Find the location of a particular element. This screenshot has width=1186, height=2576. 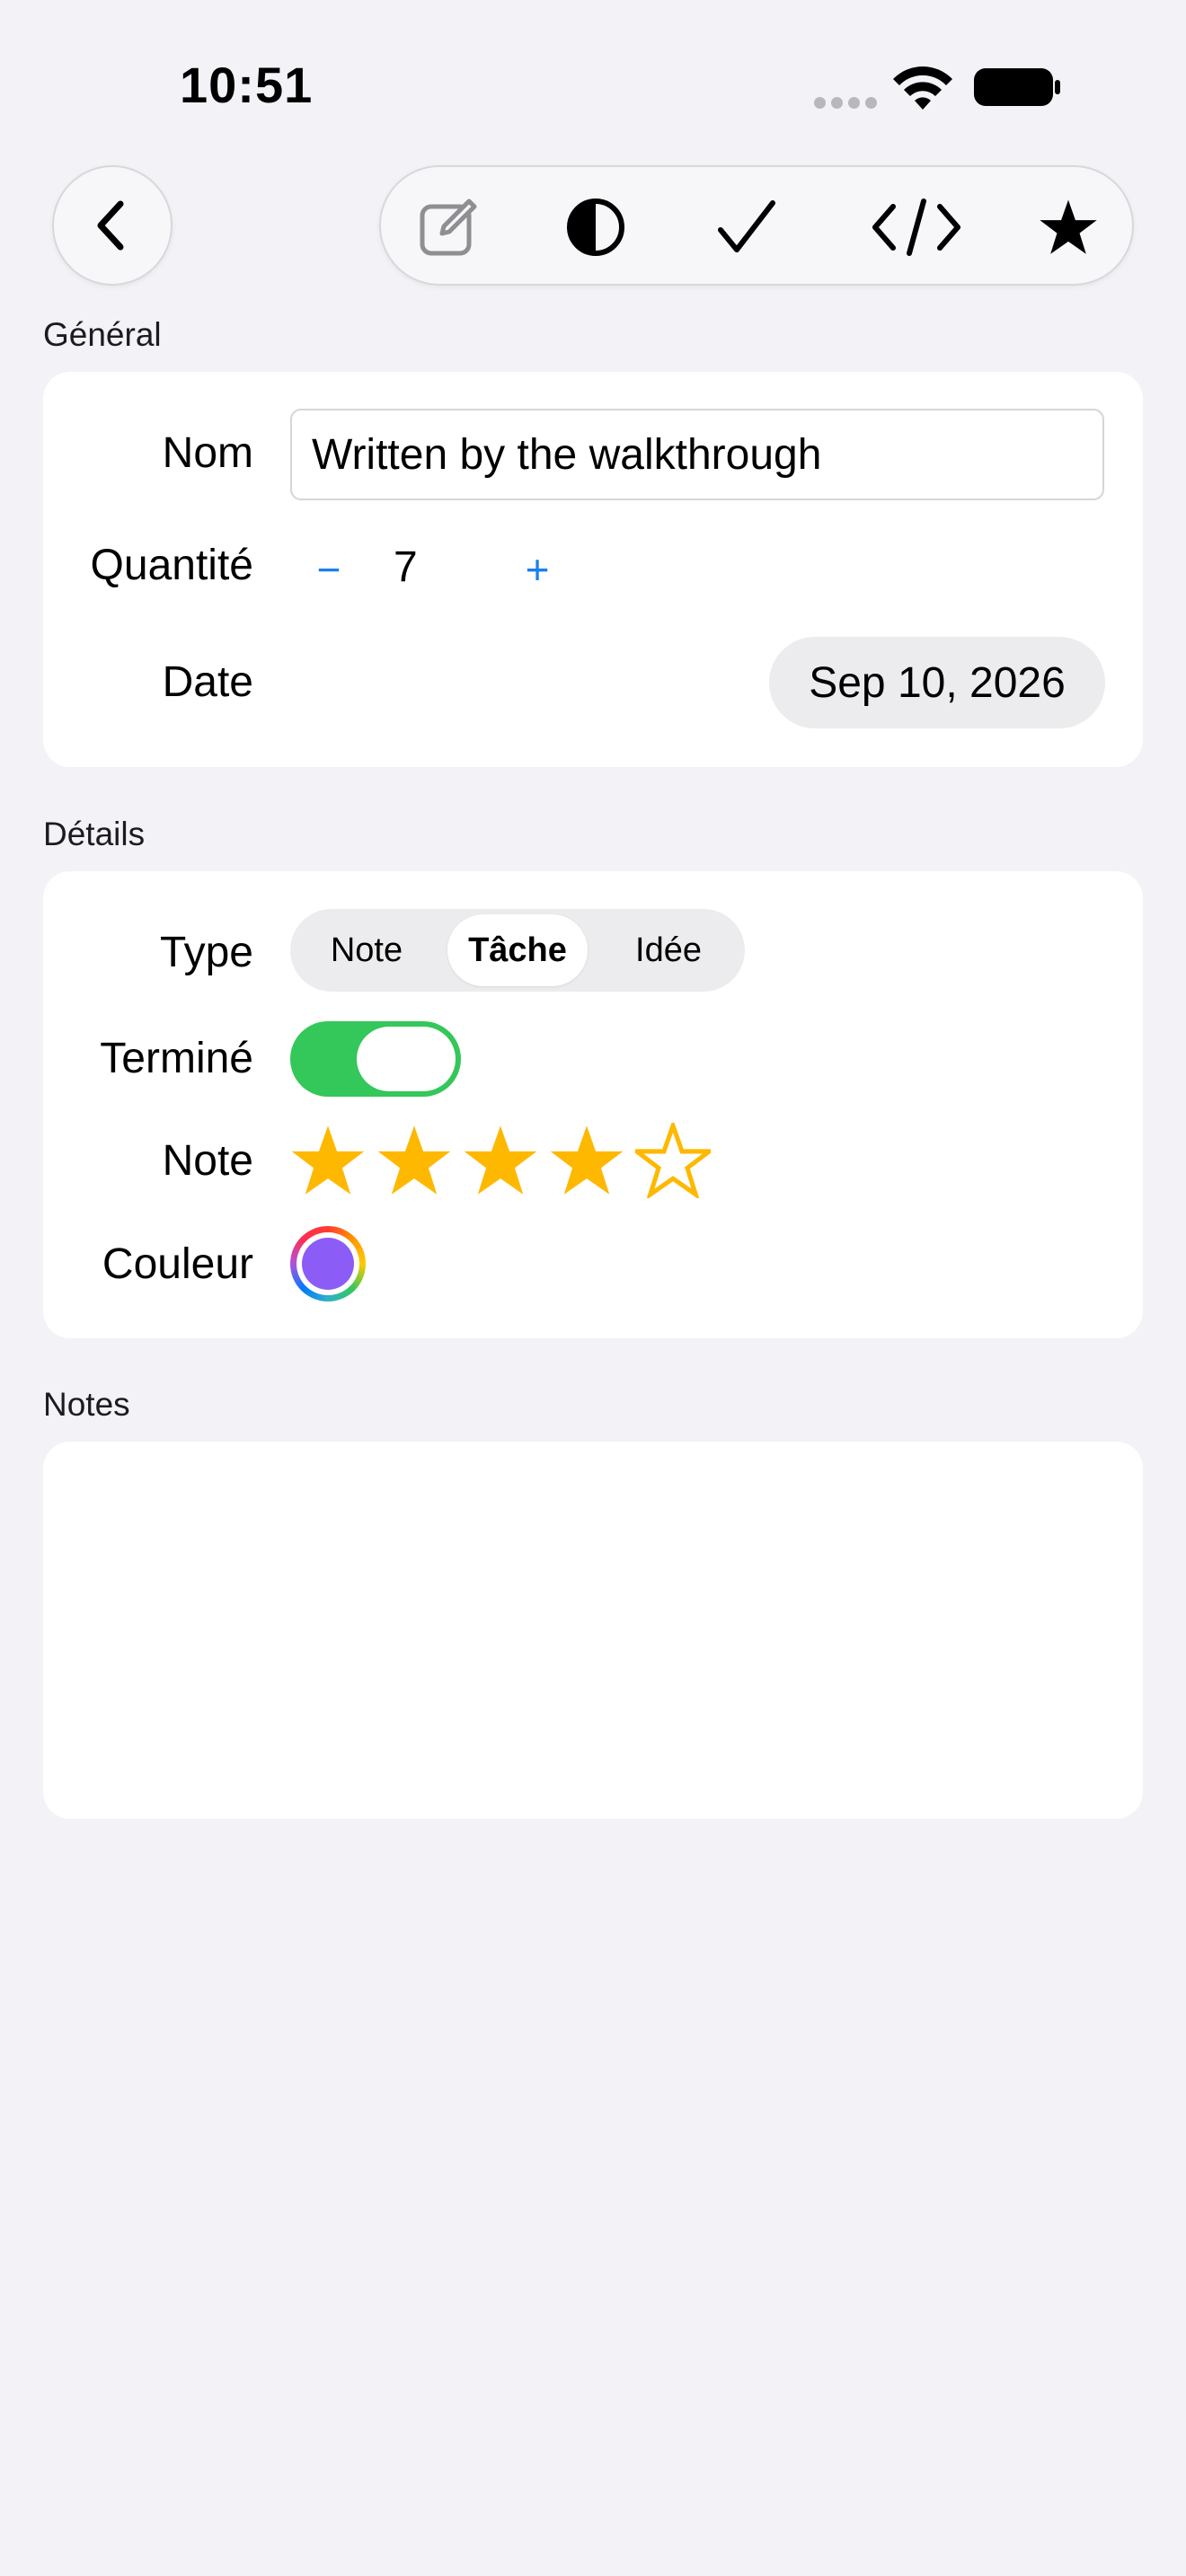

wifi-icon is located at coordinates (922, 88).